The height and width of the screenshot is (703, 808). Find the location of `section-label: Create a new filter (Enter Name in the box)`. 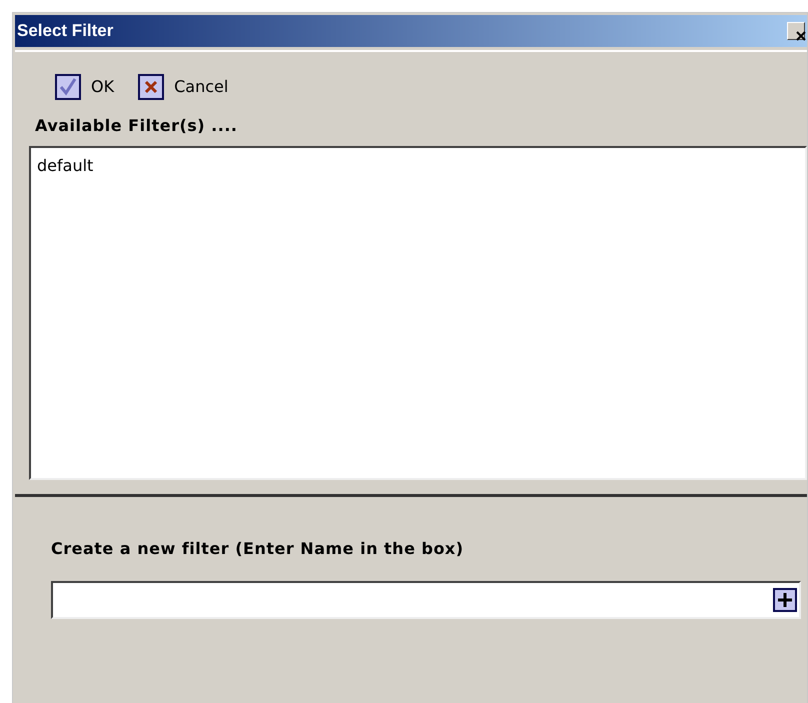

section-label: Create a new filter (Enter Name in the box) is located at coordinates (258, 549).